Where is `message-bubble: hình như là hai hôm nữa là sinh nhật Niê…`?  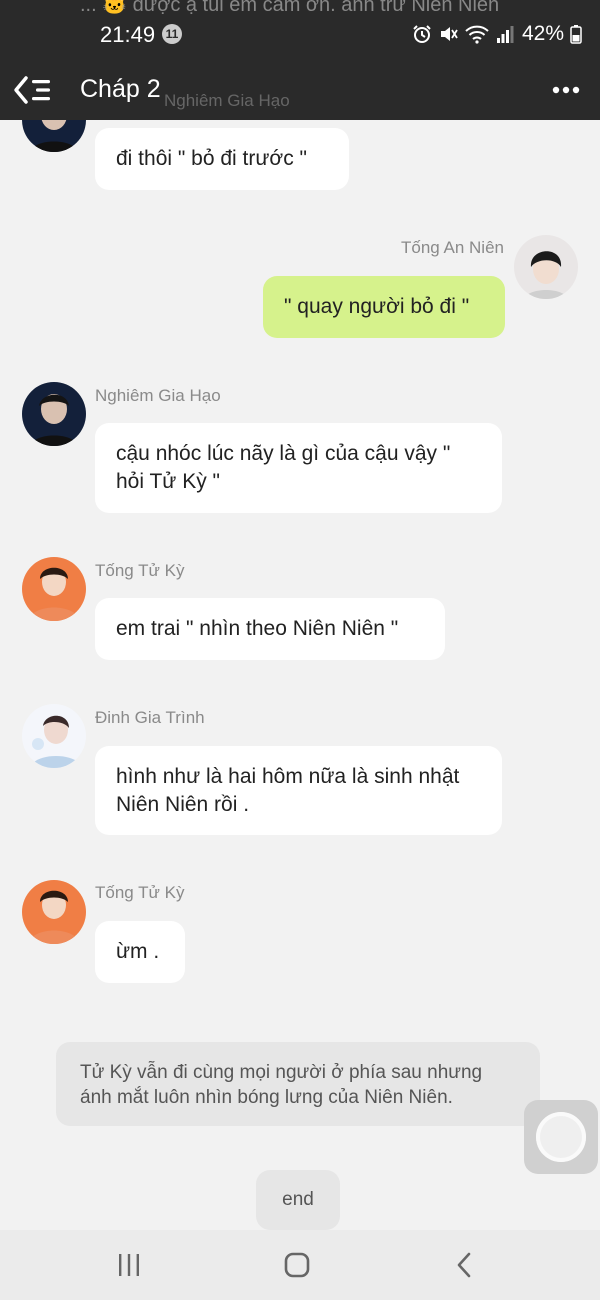 message-bubble: hình như là hai hôm nữa là sinh nhật Niê… is located at coordinates (298, 790).